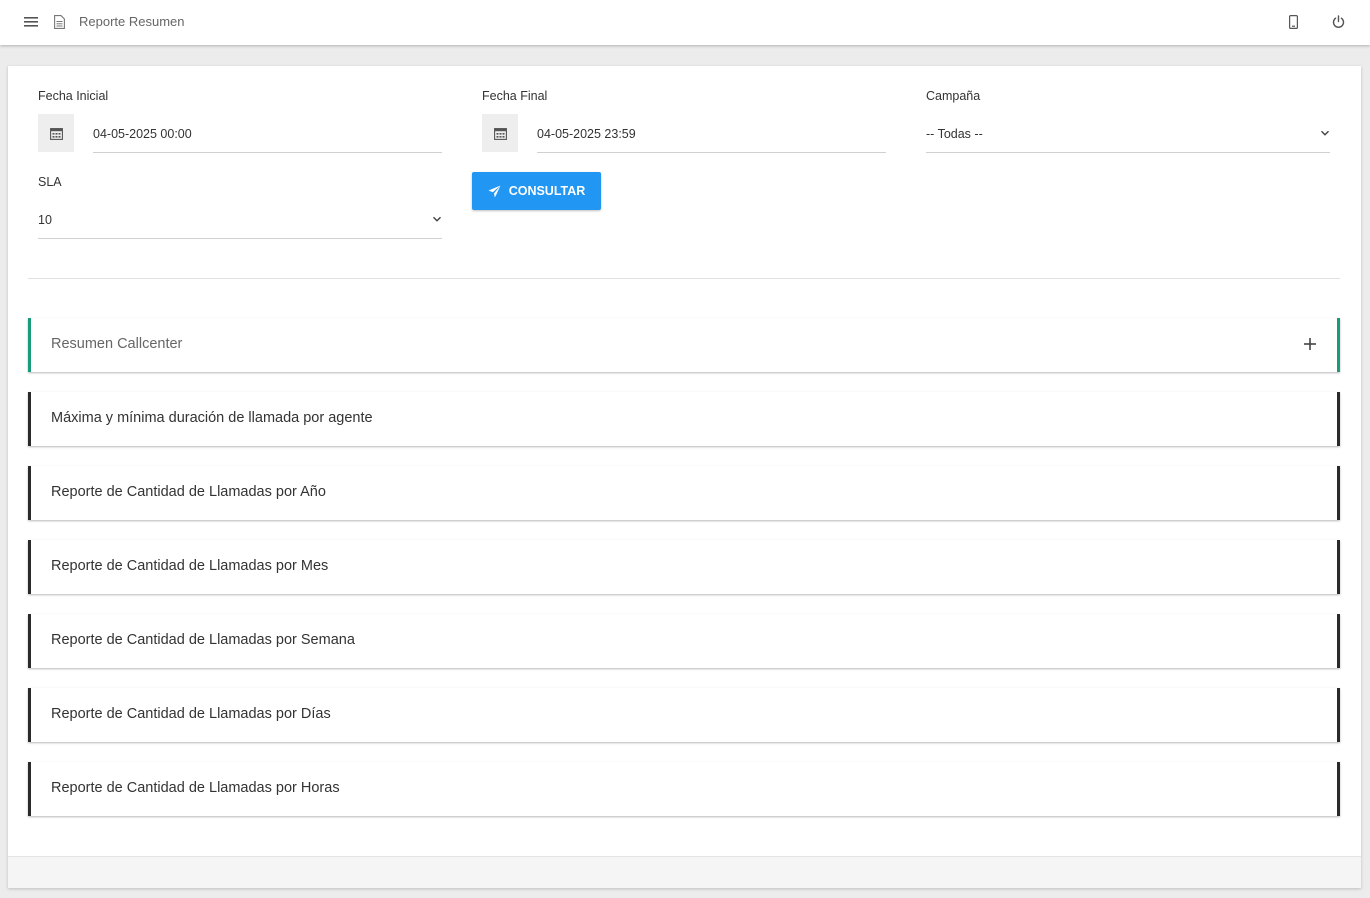  Describe the element at coordinates (515, 96) in the screenshot. I see `fecha-final-label: Fecha Final` at that location.